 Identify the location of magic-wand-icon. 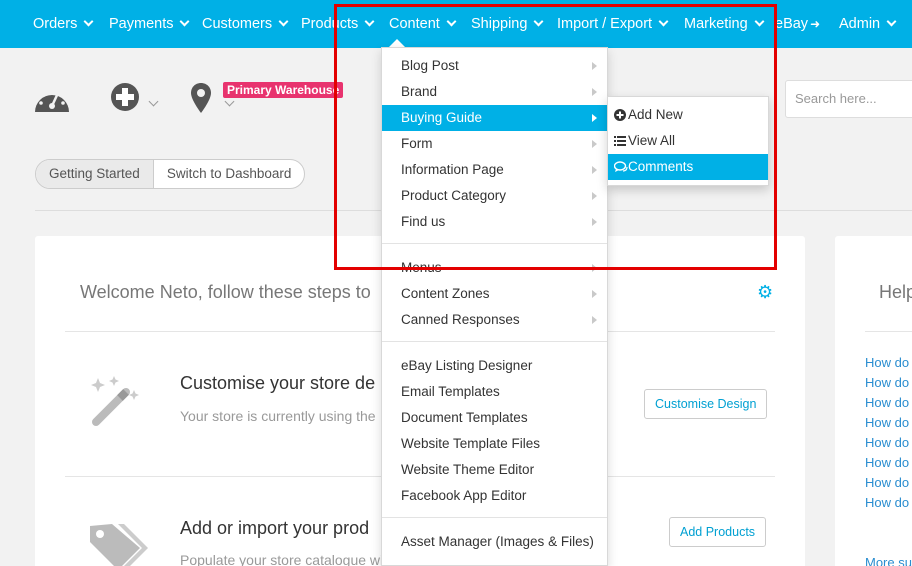
(115, 401).